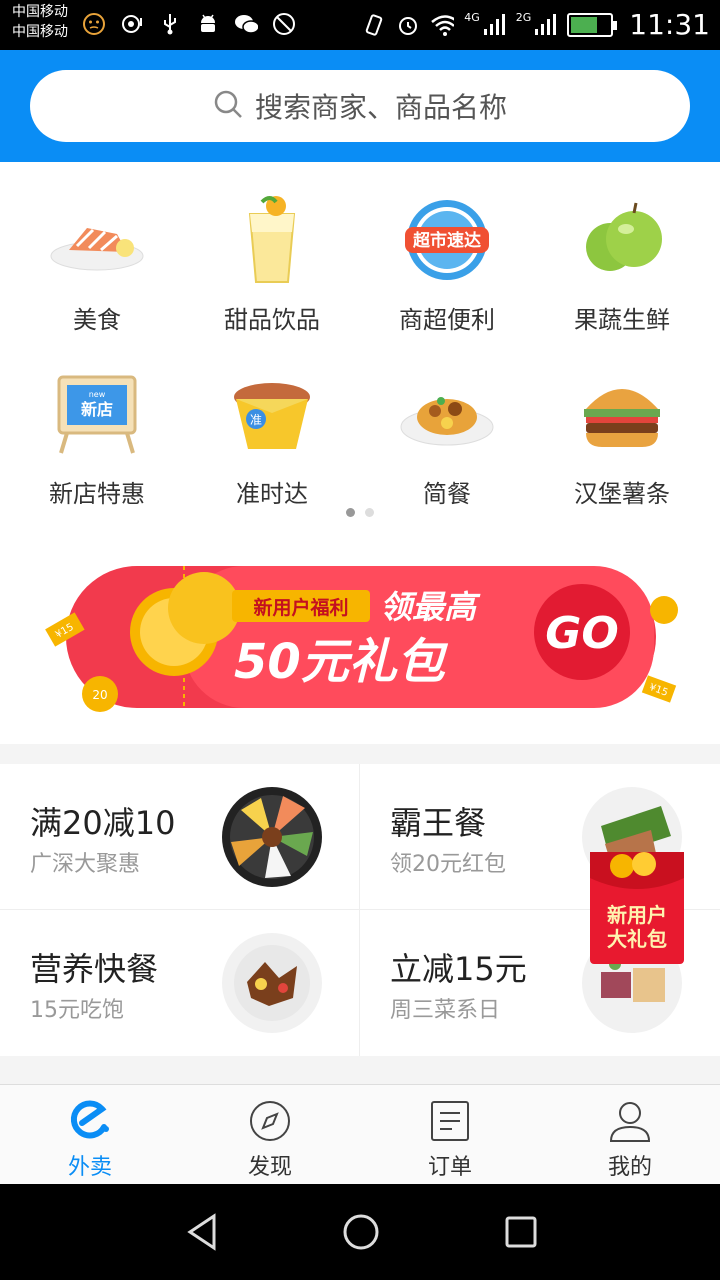 This screenshot has width=720, height=1280. Describe the element at coordinates (521, 1232) in the screenshot. I see `recents-icon` at that location.